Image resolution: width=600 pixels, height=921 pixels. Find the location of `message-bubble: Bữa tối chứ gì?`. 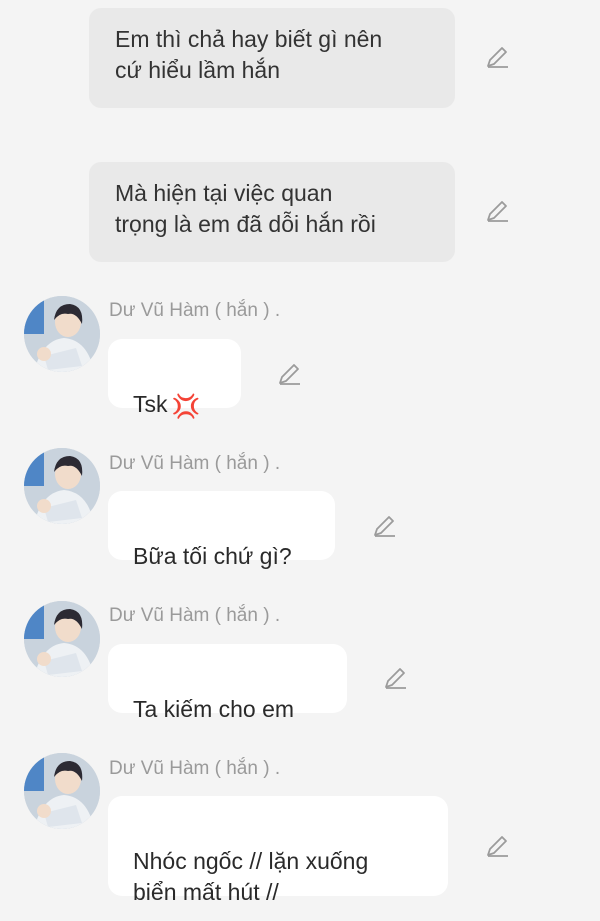

message-bubble: Bữa tối chứ gì? is located at coordinates (221, 530).